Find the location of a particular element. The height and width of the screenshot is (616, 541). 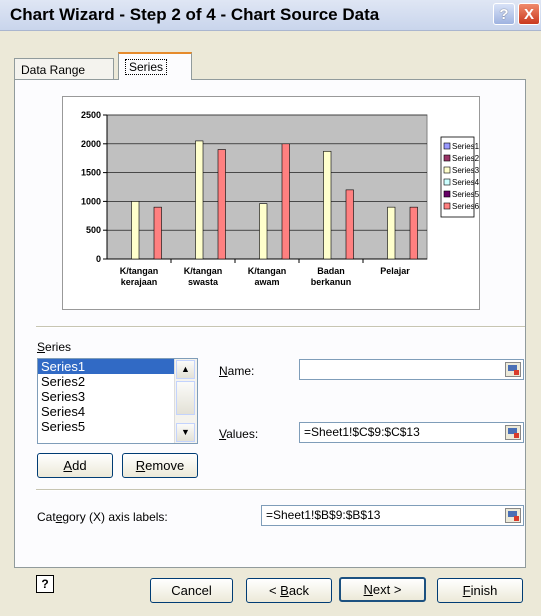

values-collapse-icon is located at coordinates (513, 432).